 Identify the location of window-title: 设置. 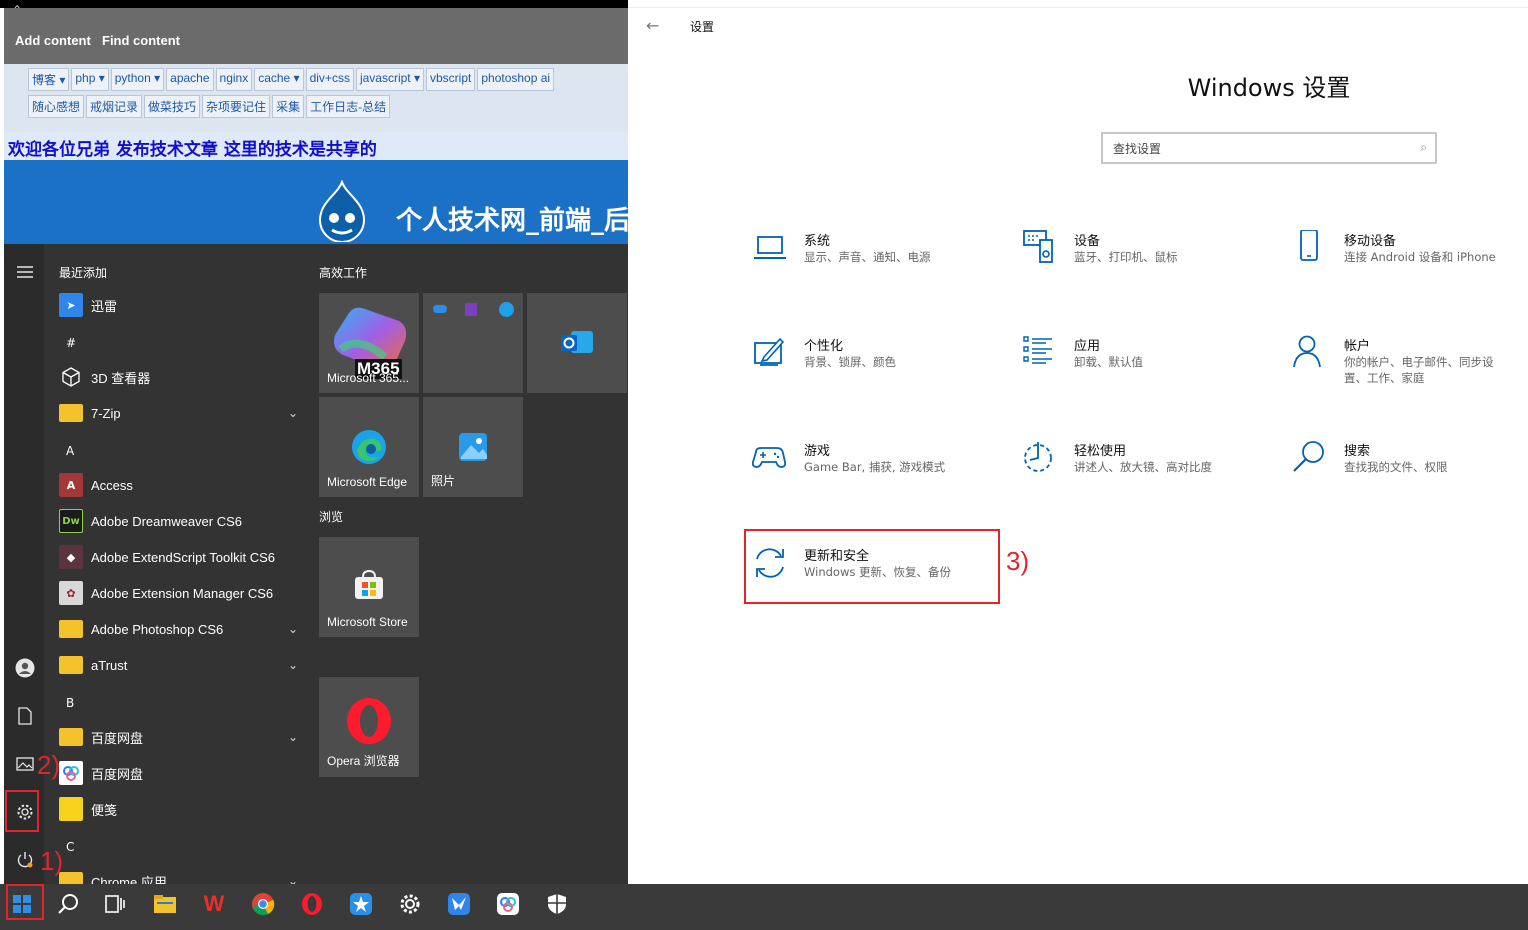
(702, 27).